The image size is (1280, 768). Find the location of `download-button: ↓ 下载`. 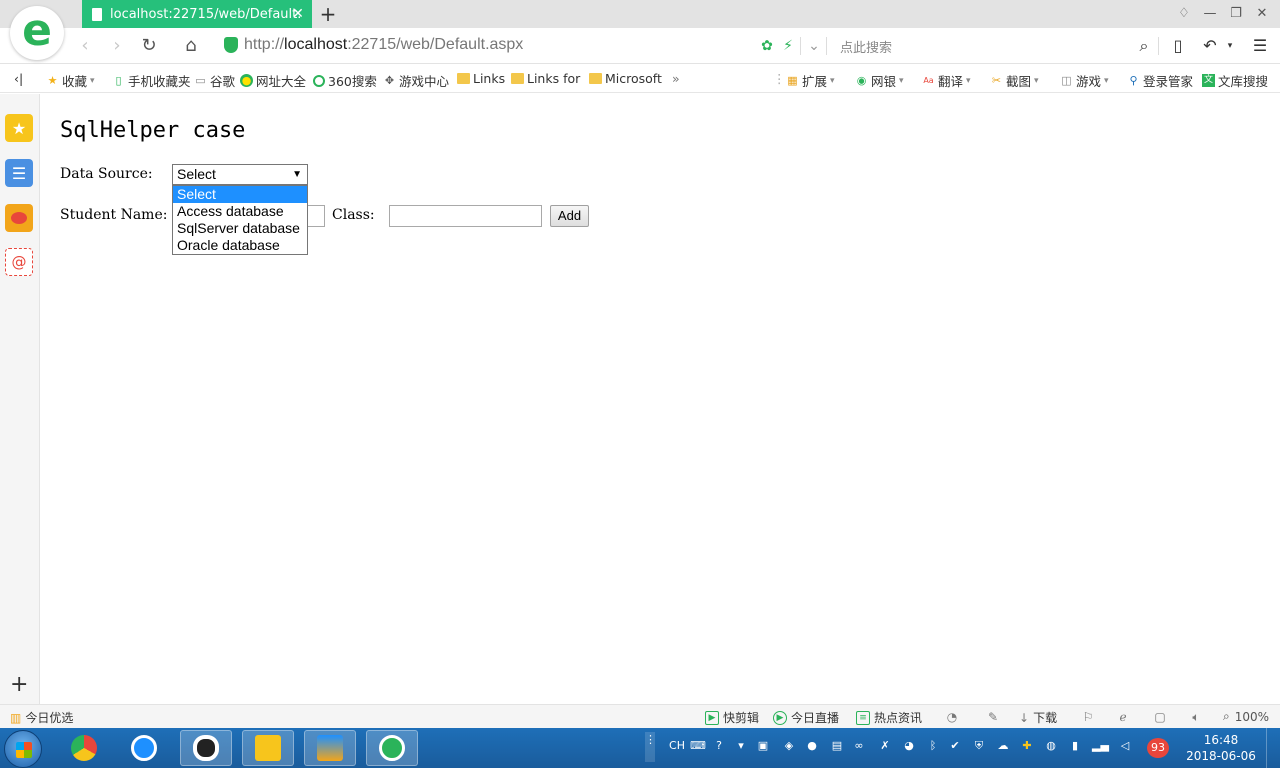

download-button: ↓ 下载 is located at coordinates (1038, 717).